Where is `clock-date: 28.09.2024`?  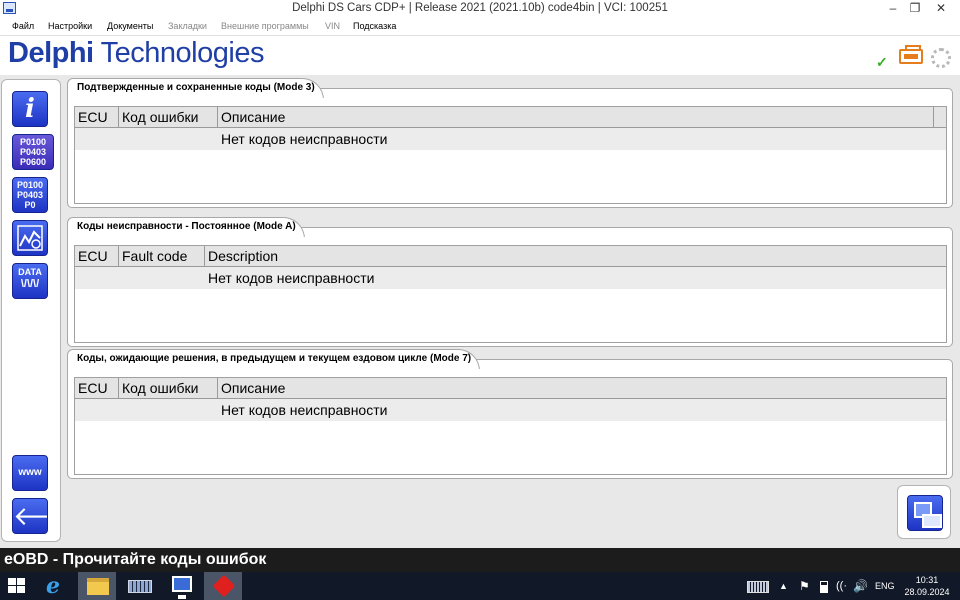 clock-date: 28.09.2024 is located at coordinates (927, 592).